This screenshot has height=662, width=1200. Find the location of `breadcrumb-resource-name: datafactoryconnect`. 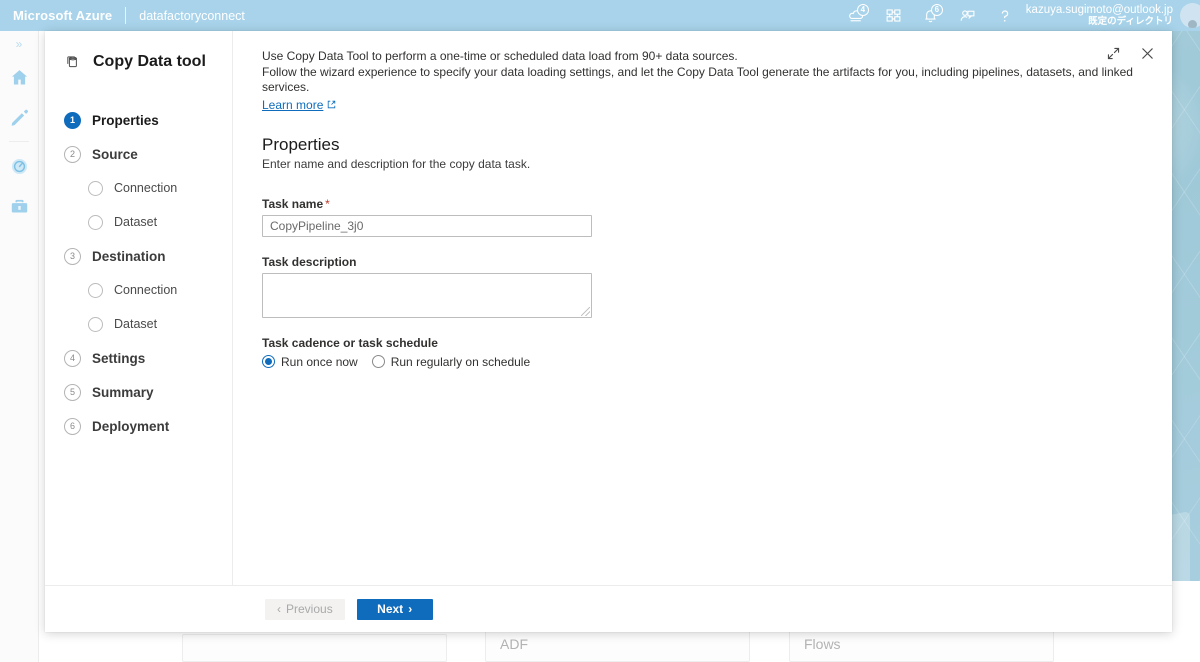

breadcrumb-resource-name: datafactoryconnect is located at coordinates (192, 16).